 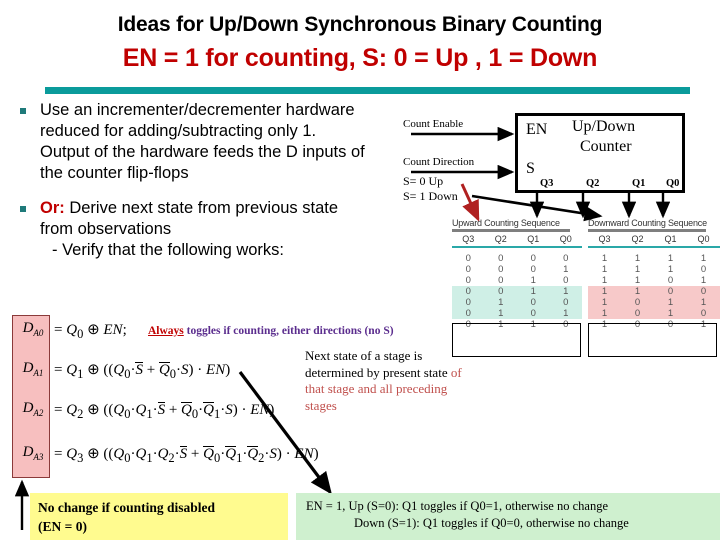 What do you see at coordinates (506, 223) in the screenshot?
I see `upward-sequence-title: Upward Counting Sequence` at bounding box center [506, 223].